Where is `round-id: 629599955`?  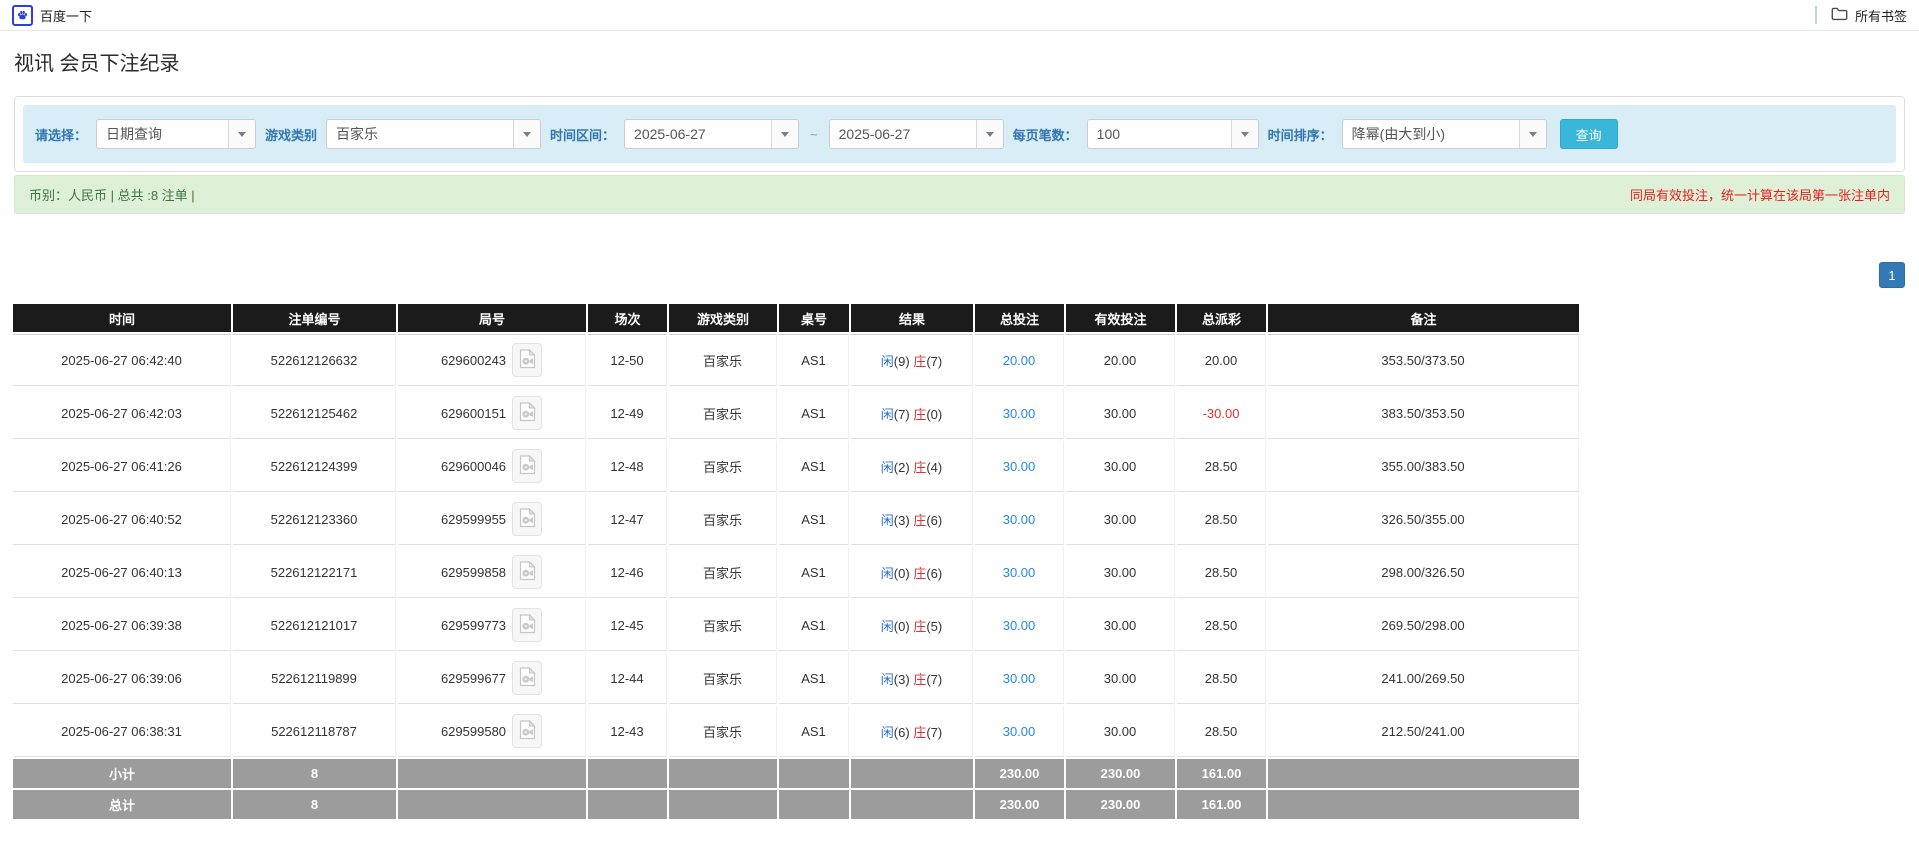
round-id: 629599955 is located at coordinates (473, 519).